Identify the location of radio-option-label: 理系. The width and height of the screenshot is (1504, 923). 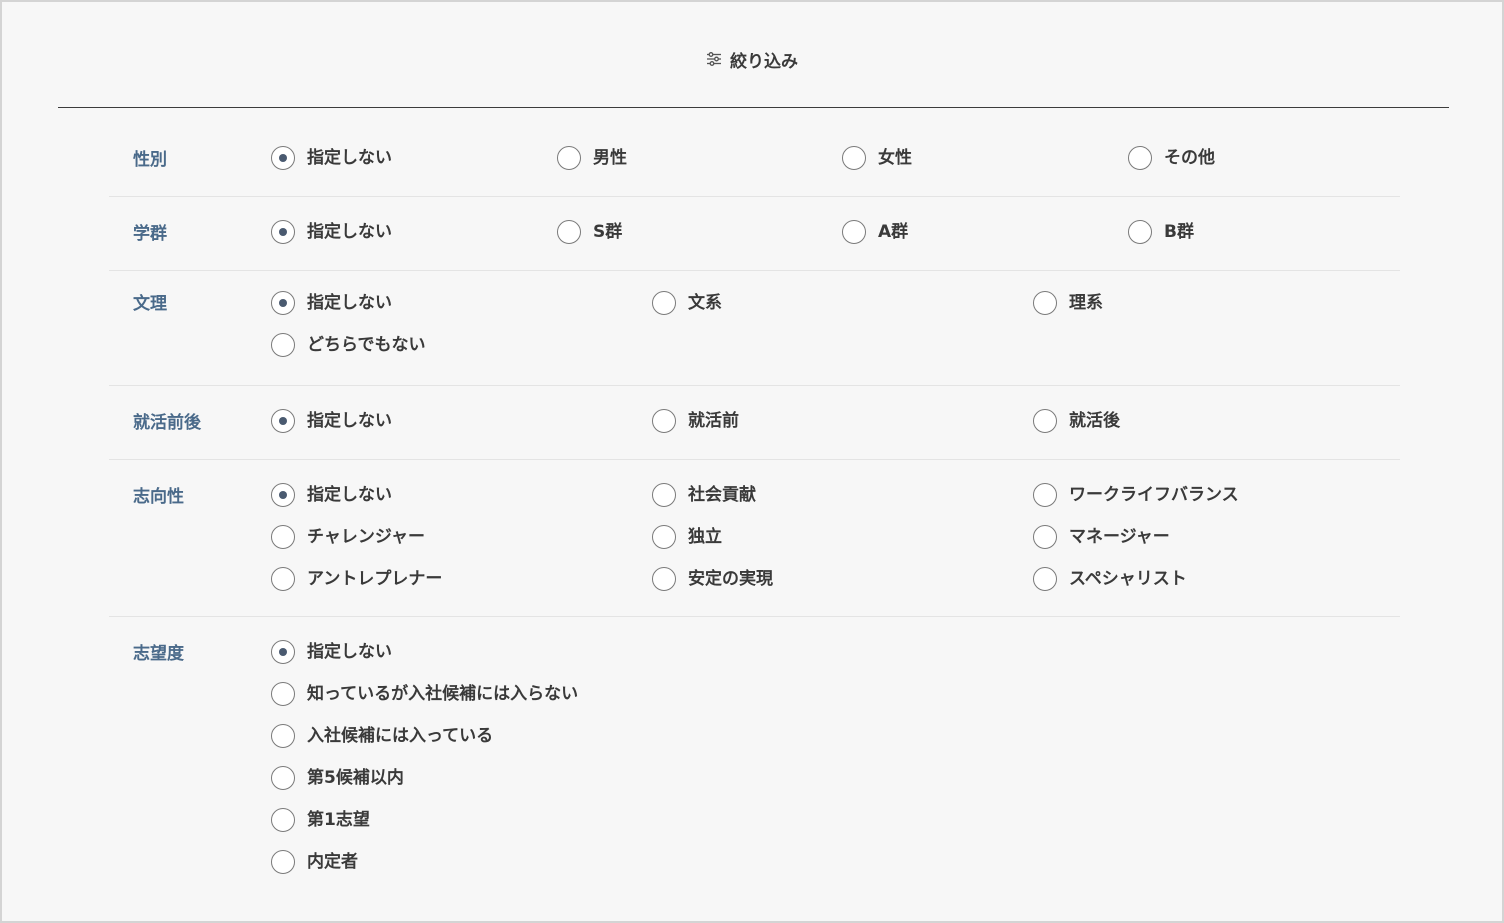
(1086, 303).